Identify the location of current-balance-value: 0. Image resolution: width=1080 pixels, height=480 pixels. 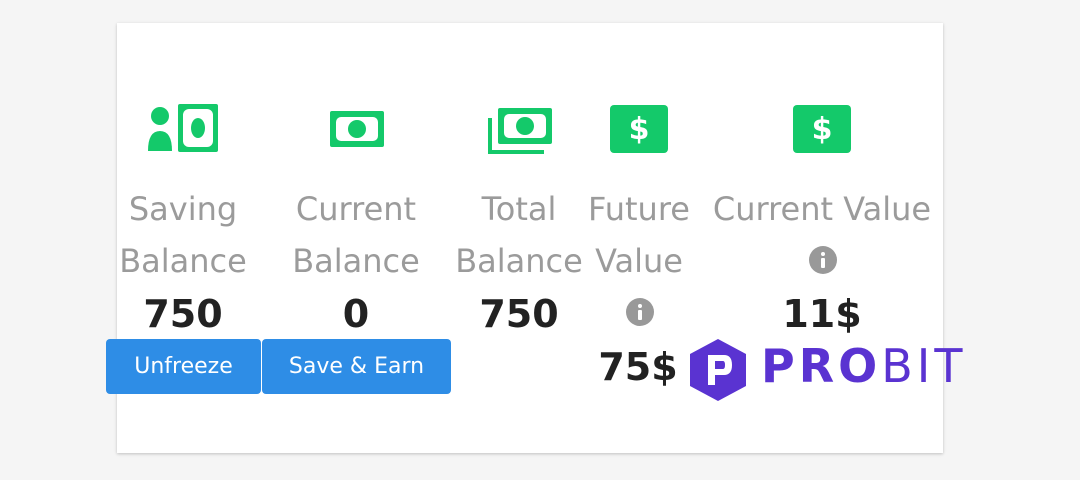
(356, 314).